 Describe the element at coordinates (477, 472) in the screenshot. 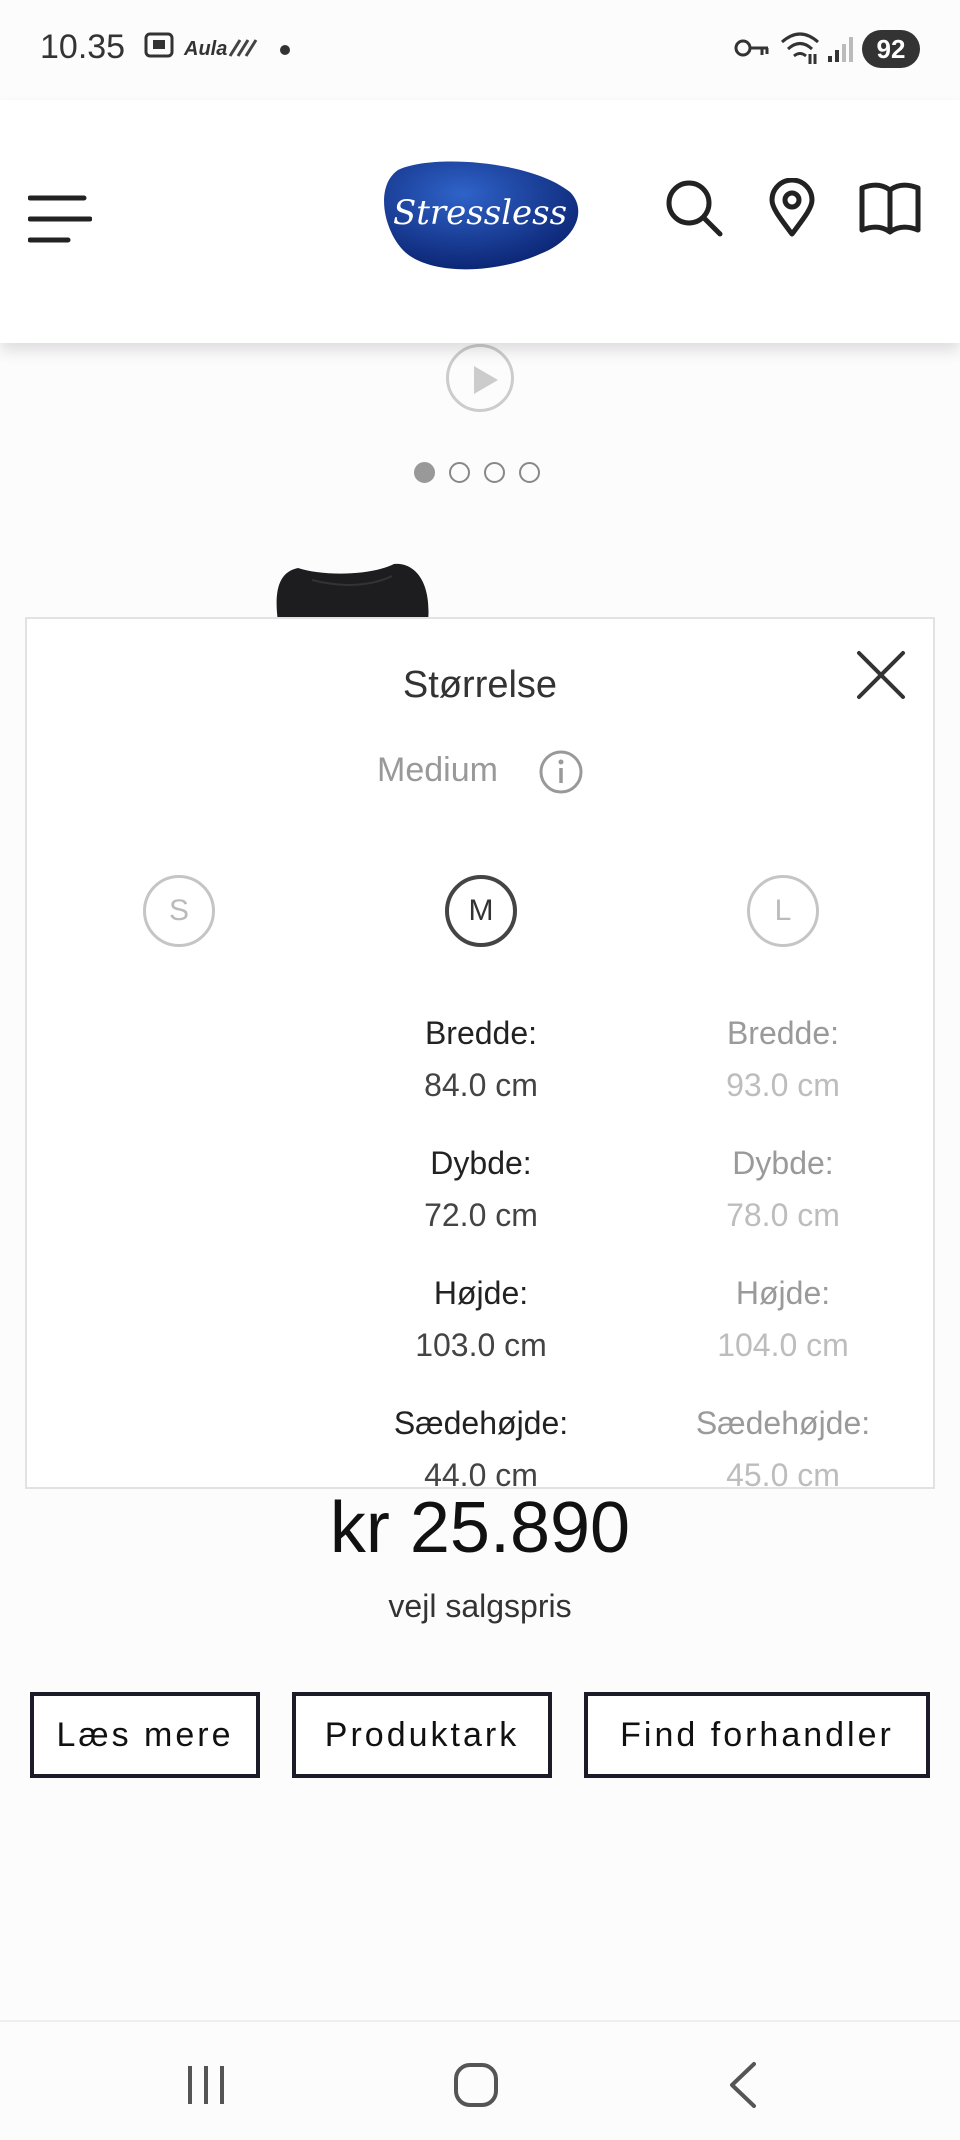

I see `gallery-pagination` at that location.